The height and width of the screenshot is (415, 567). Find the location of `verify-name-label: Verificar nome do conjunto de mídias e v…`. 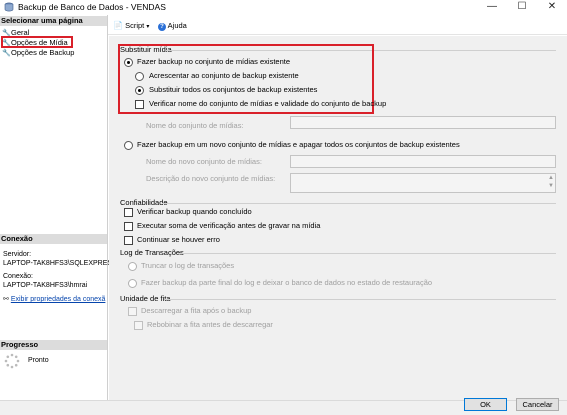

verify-name-label: Verificar nome do conjunto de mídias e v… is located at coordinates (268, 103).